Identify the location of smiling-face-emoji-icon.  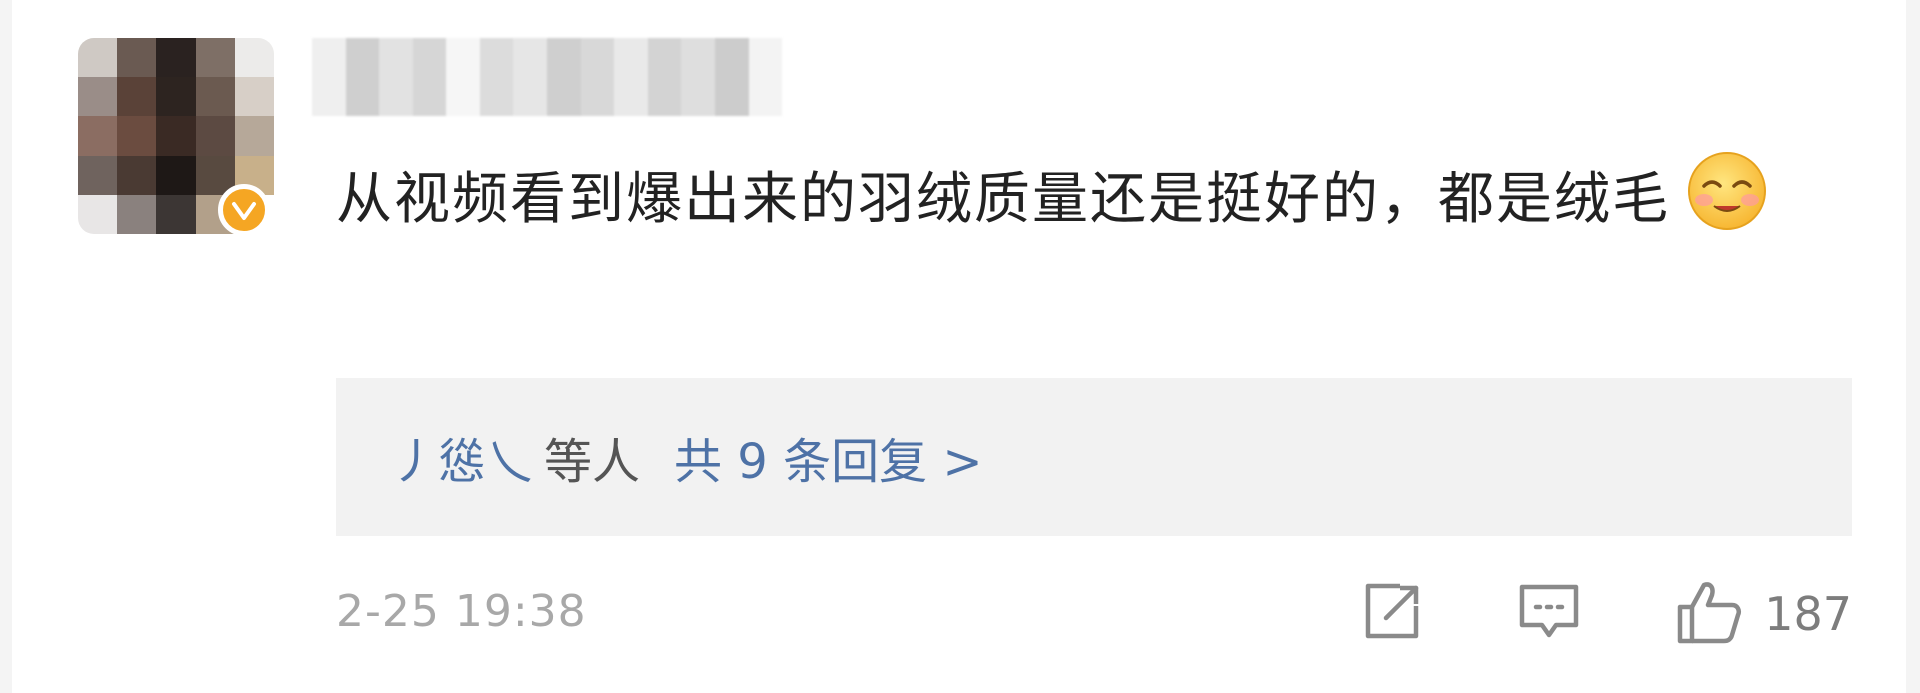
(1727, 191).